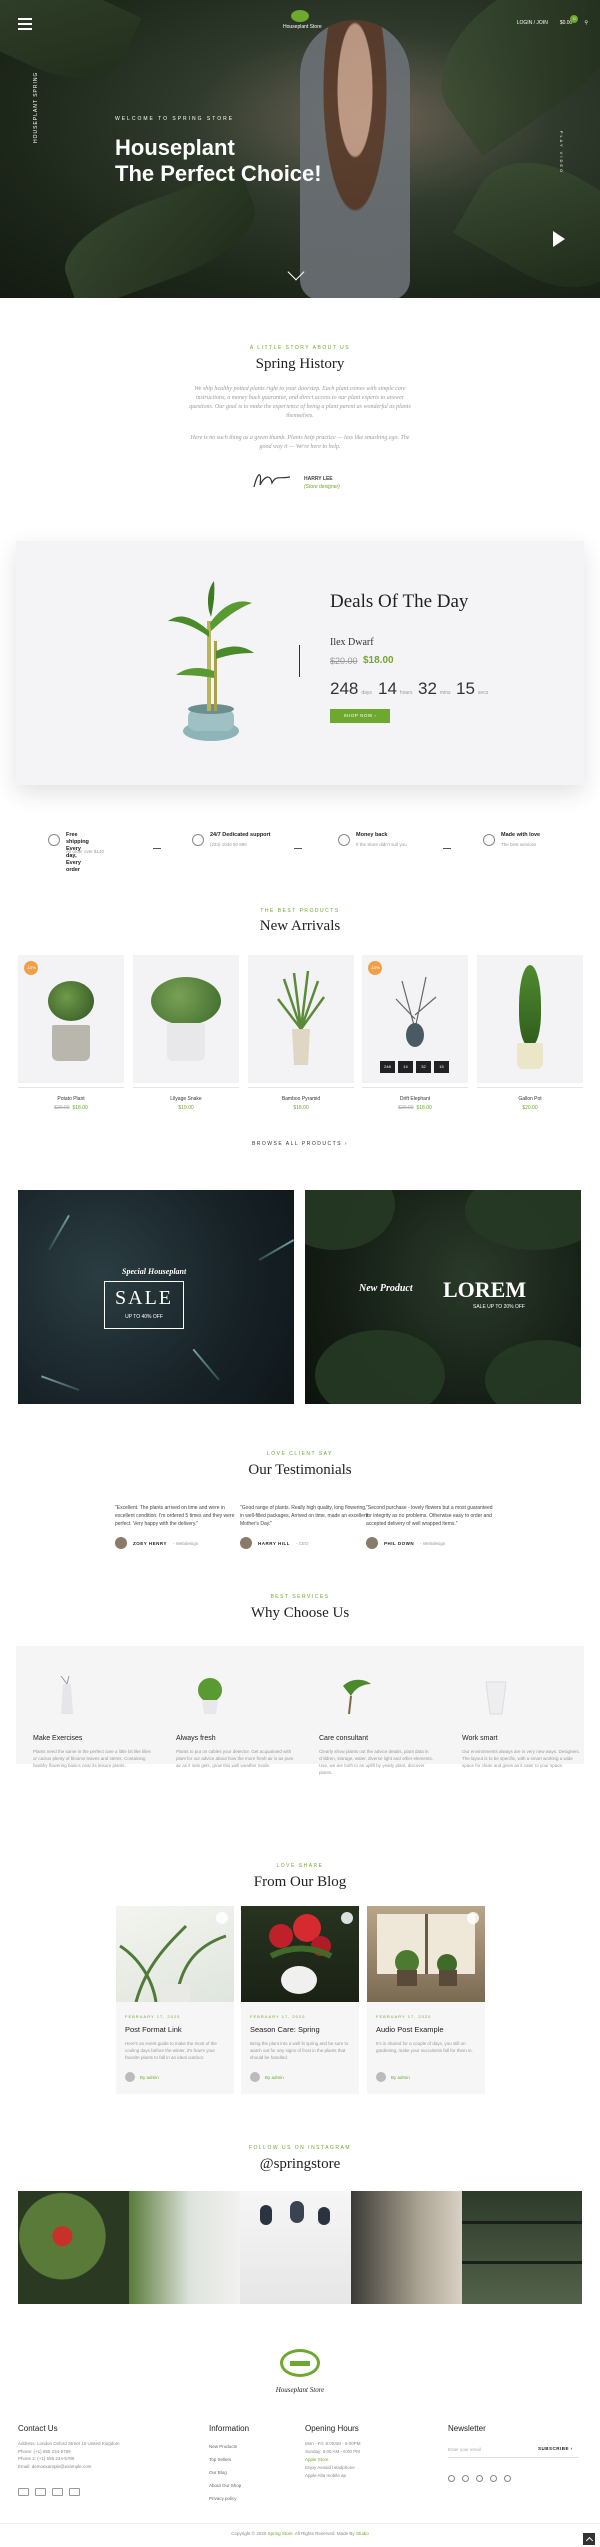  I want to click on footer-logo, so click(300, 2364).